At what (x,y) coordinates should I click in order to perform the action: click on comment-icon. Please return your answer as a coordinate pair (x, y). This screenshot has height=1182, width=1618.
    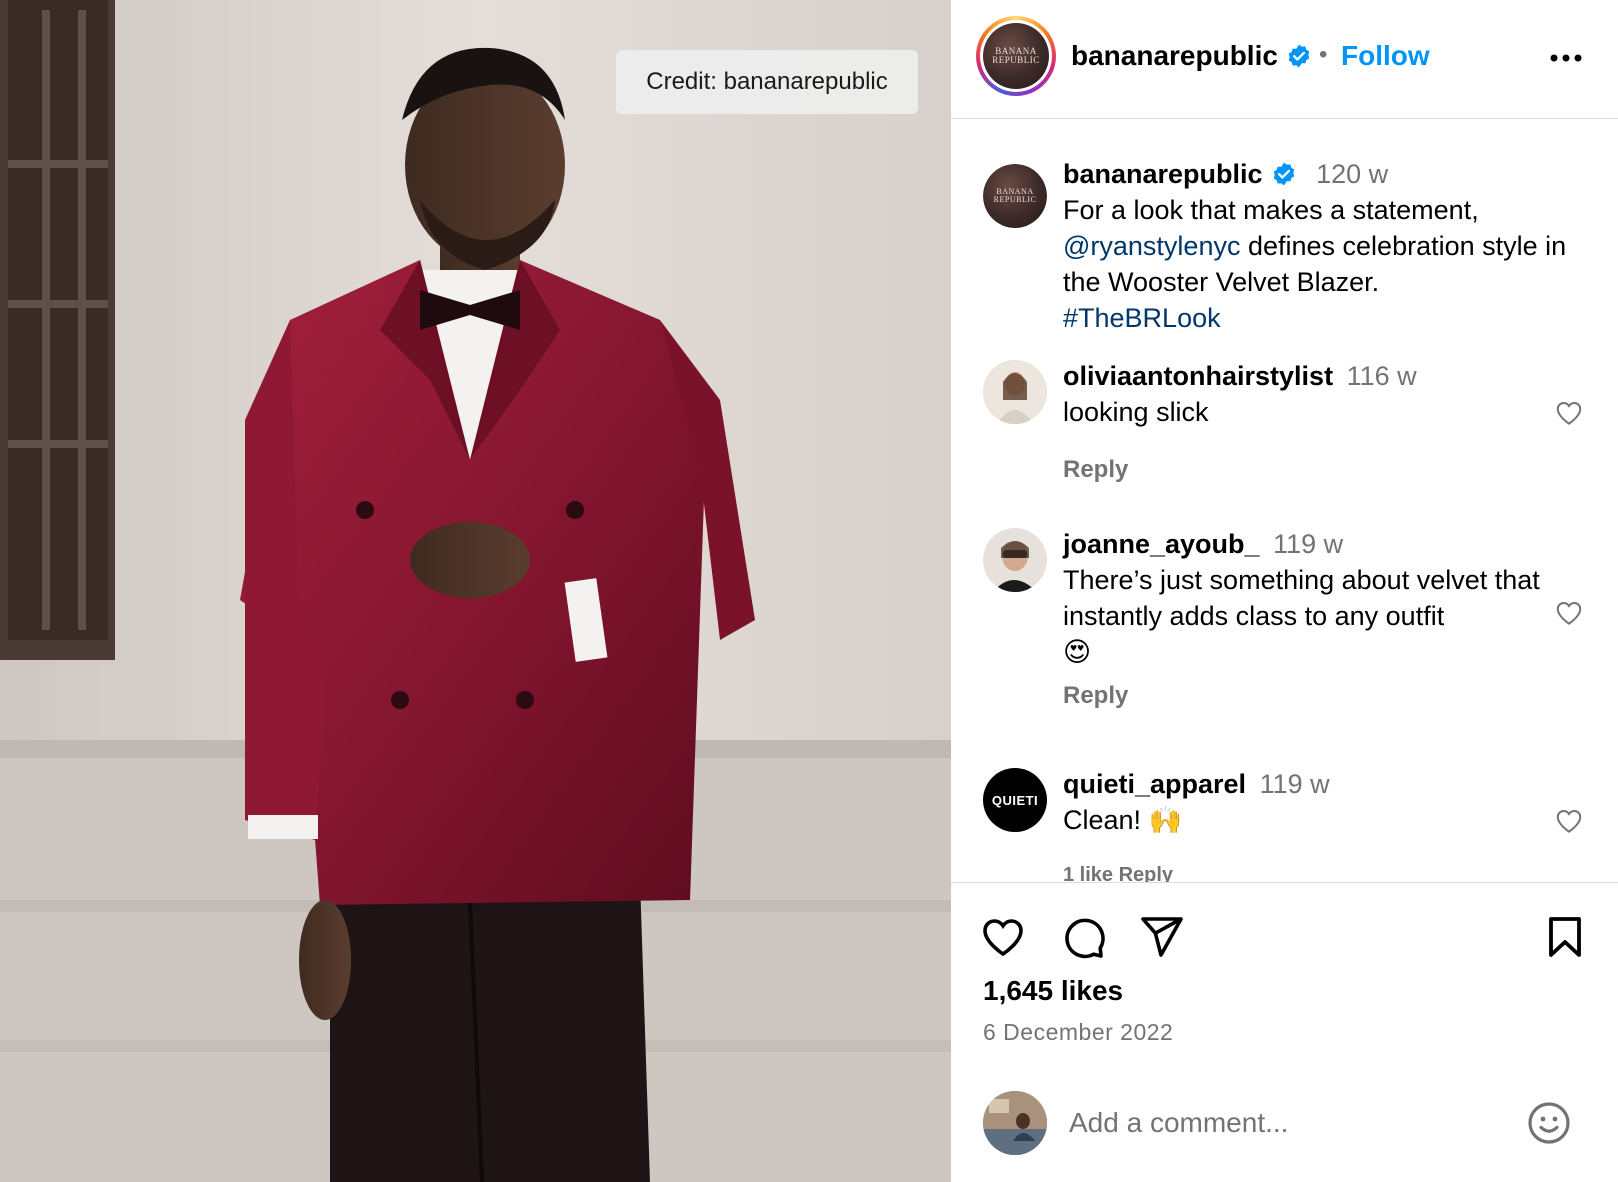
    Looking at the image, I should click on (1083, 937).